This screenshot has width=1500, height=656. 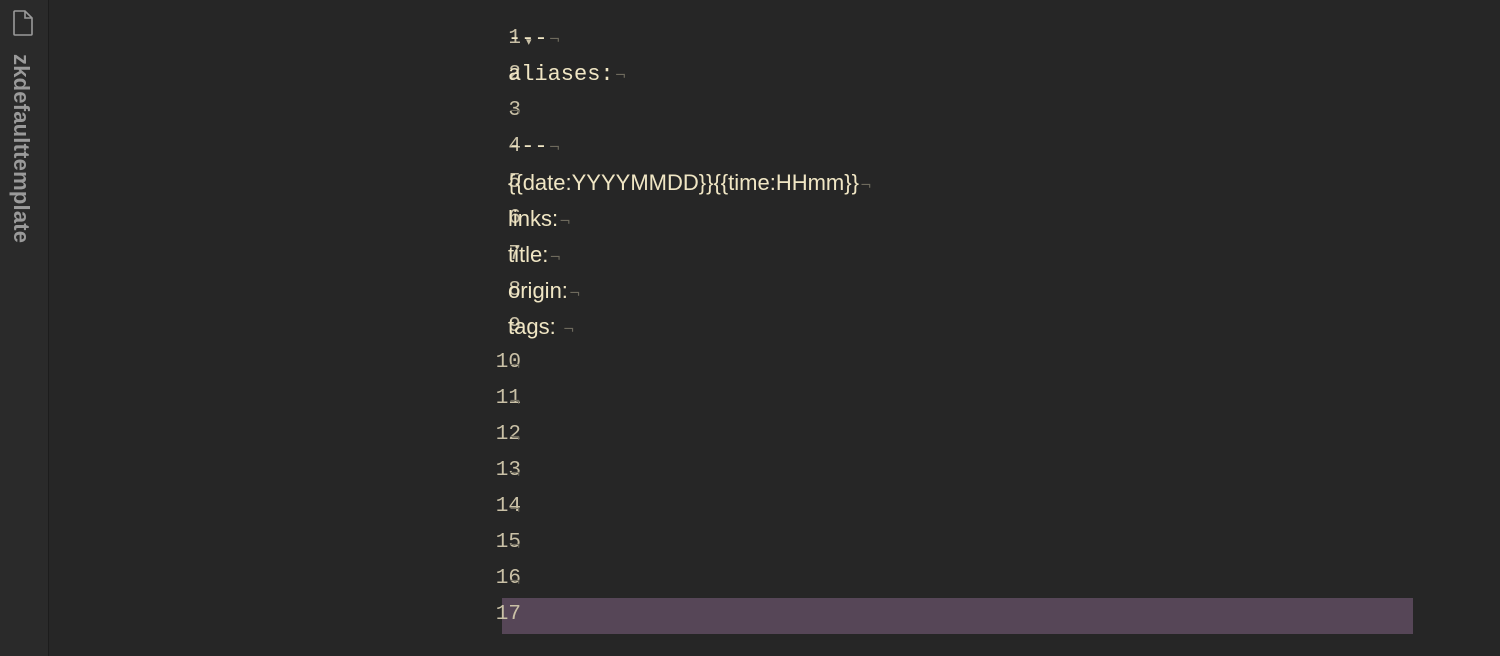 I want to click on line-content: tags: ¬, so click(x=541, y=327).